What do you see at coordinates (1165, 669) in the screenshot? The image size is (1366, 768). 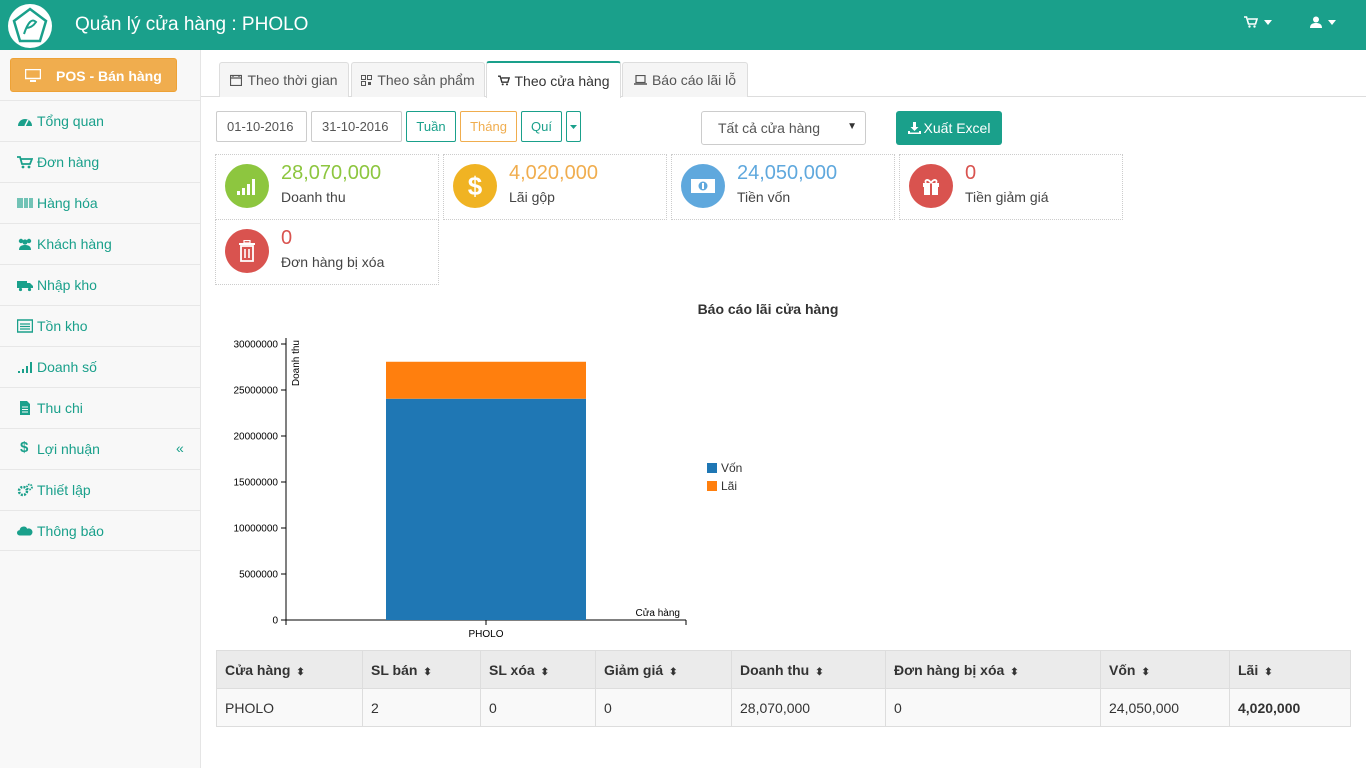 I see `column-header-capital: Vốn ⬍` at bounding box center [1165, 669].